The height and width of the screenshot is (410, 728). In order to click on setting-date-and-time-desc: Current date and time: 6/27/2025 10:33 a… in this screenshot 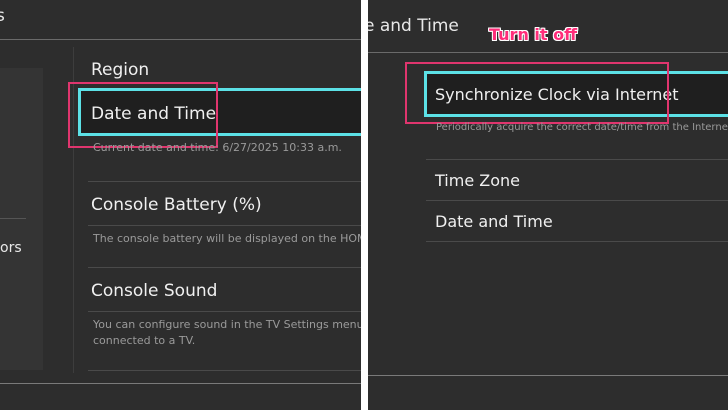, I will do `click(217, 147)`.